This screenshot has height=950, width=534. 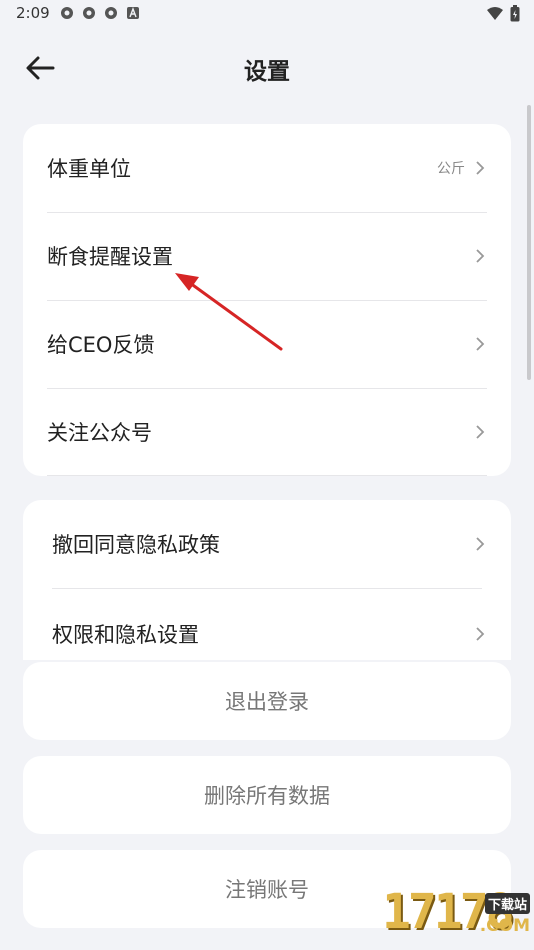 What do you see at coordinates (504, 926) in the screenshot?
I see `watermark-domain: .COM` at bounding box center [504, 926].